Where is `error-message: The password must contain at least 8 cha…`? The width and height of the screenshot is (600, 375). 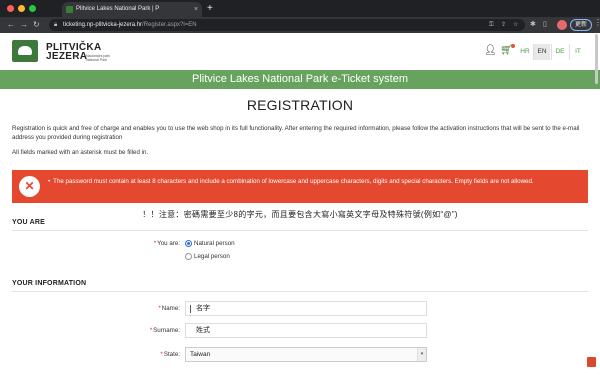
error-message: The password must contain at least 8 cha… is located at coordinates (315, 182).